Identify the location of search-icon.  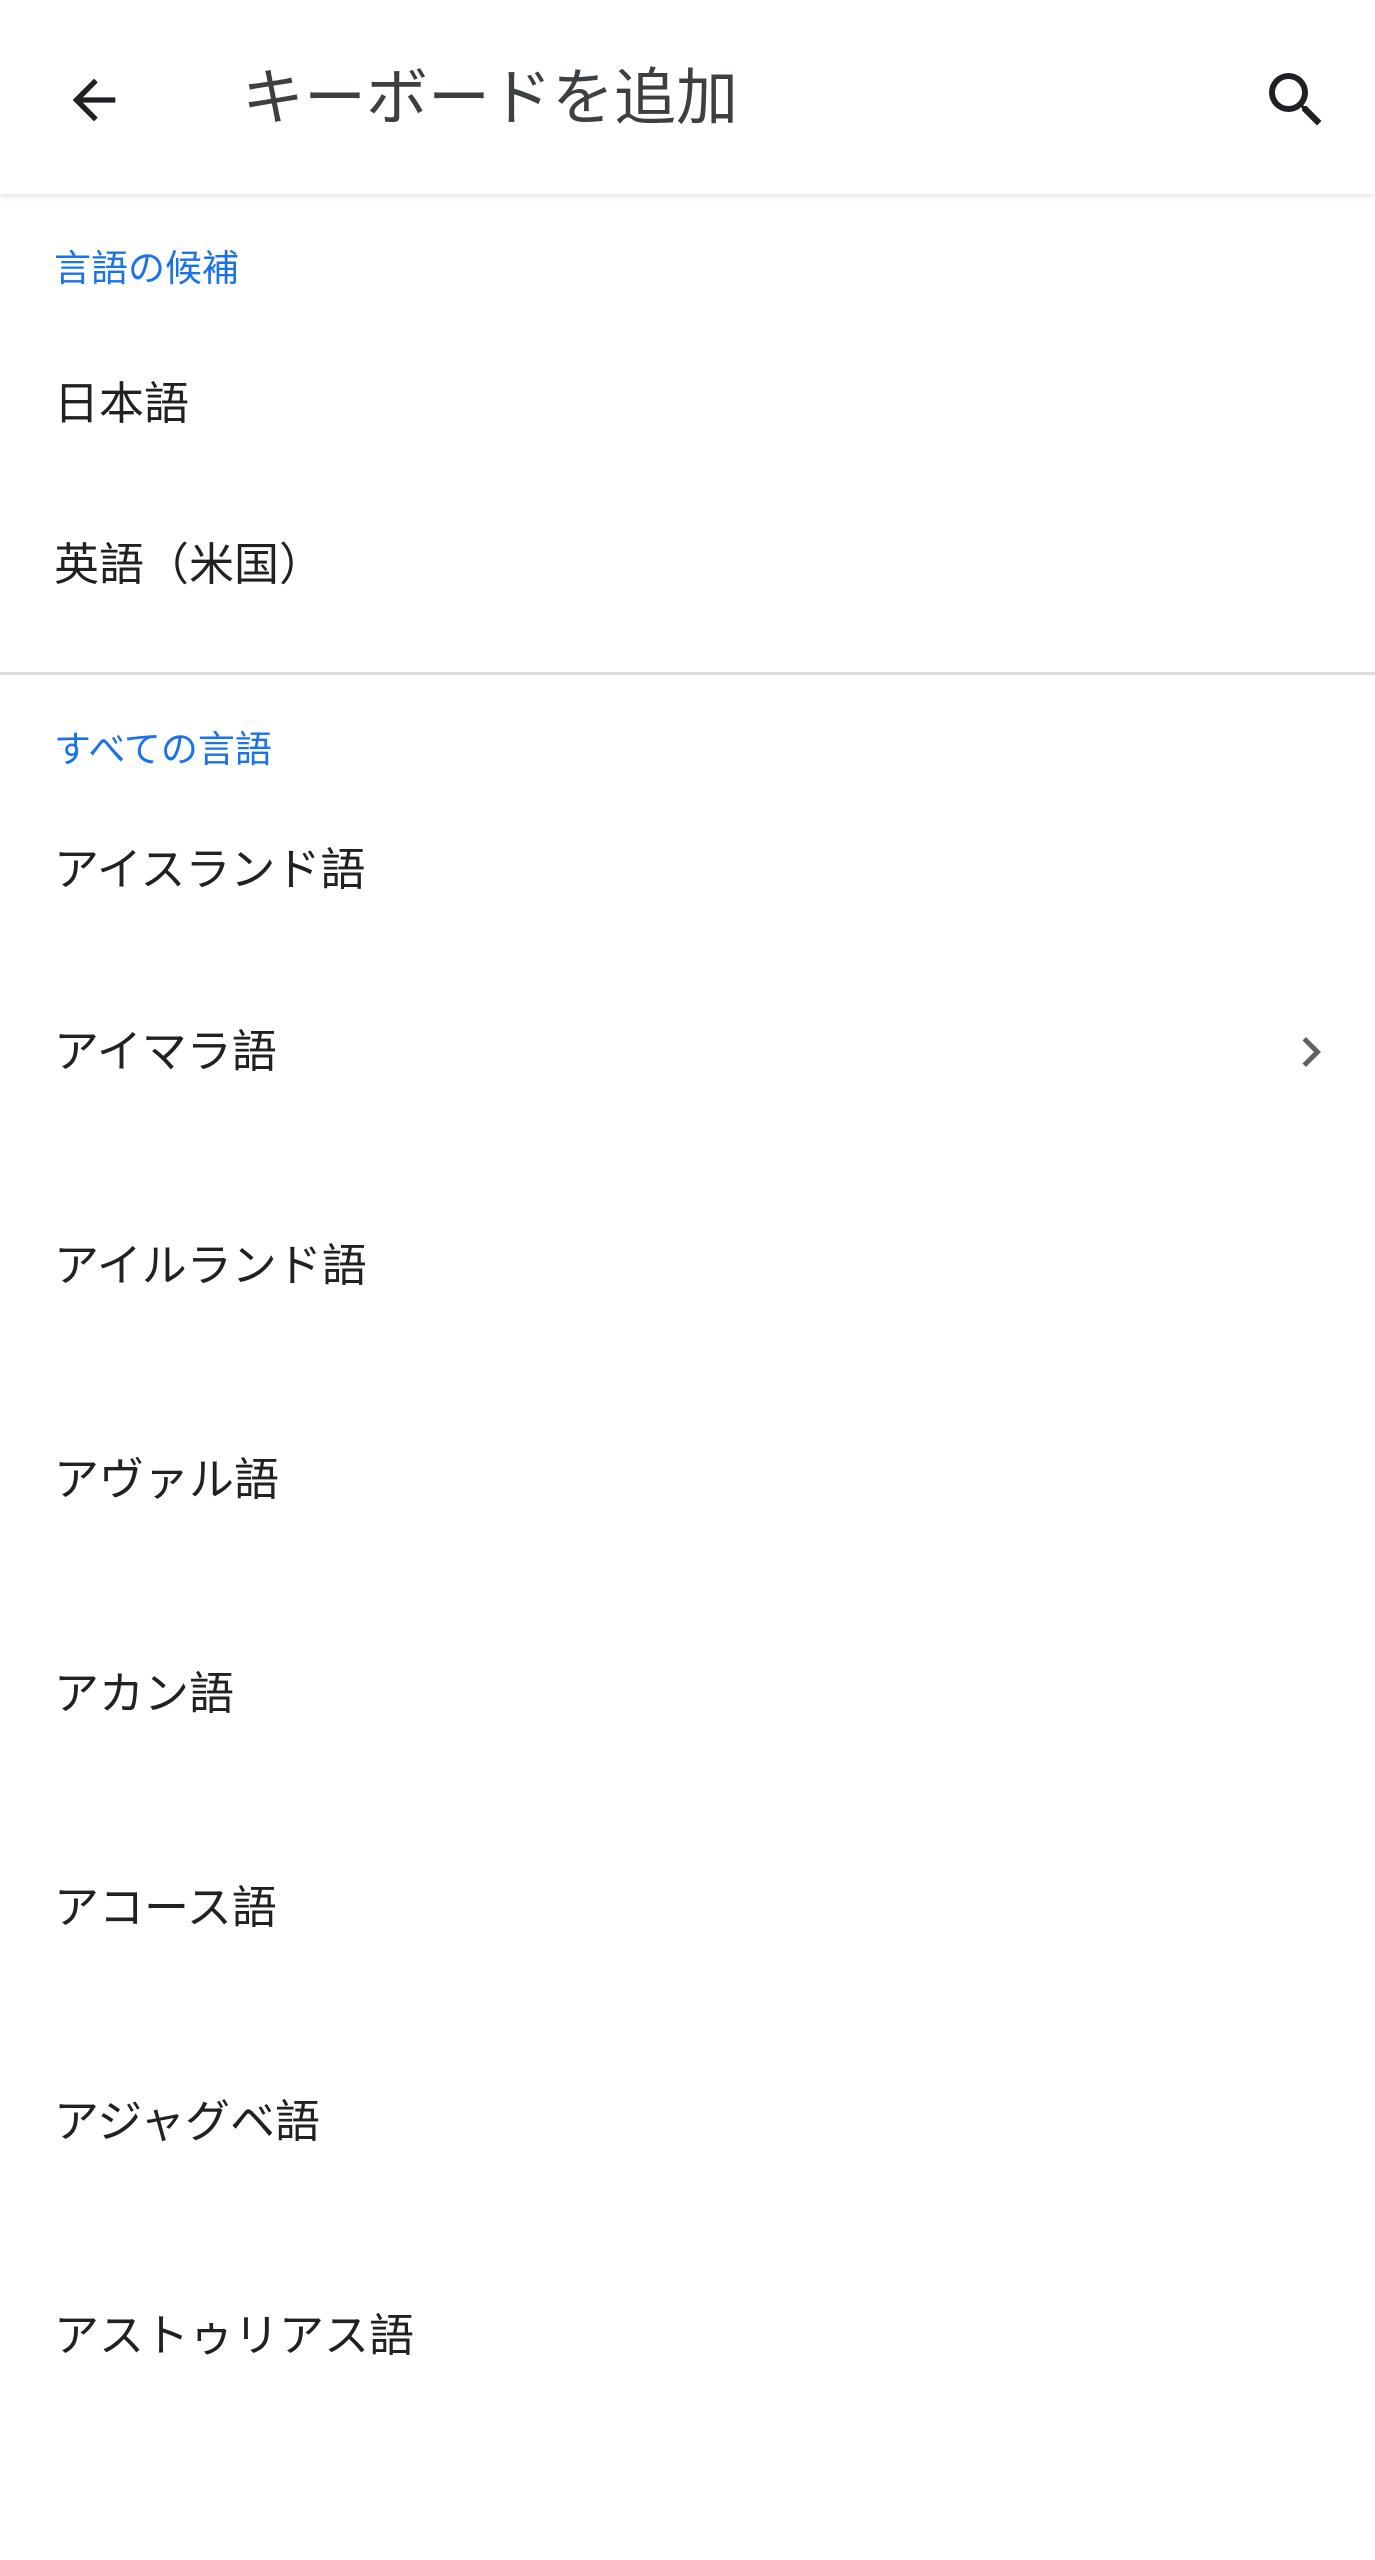
(1295, 99).